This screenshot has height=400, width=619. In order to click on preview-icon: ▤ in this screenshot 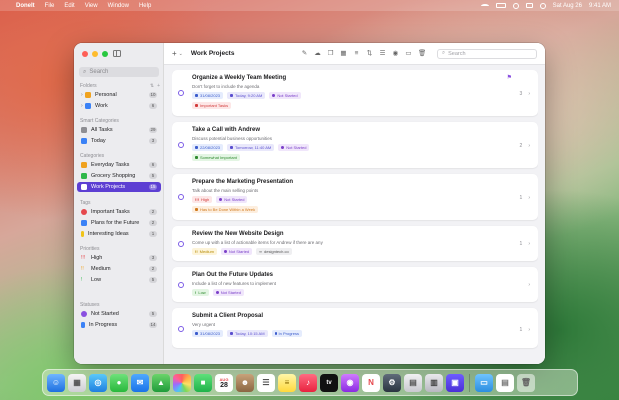, I will do `click(413, 382)`.